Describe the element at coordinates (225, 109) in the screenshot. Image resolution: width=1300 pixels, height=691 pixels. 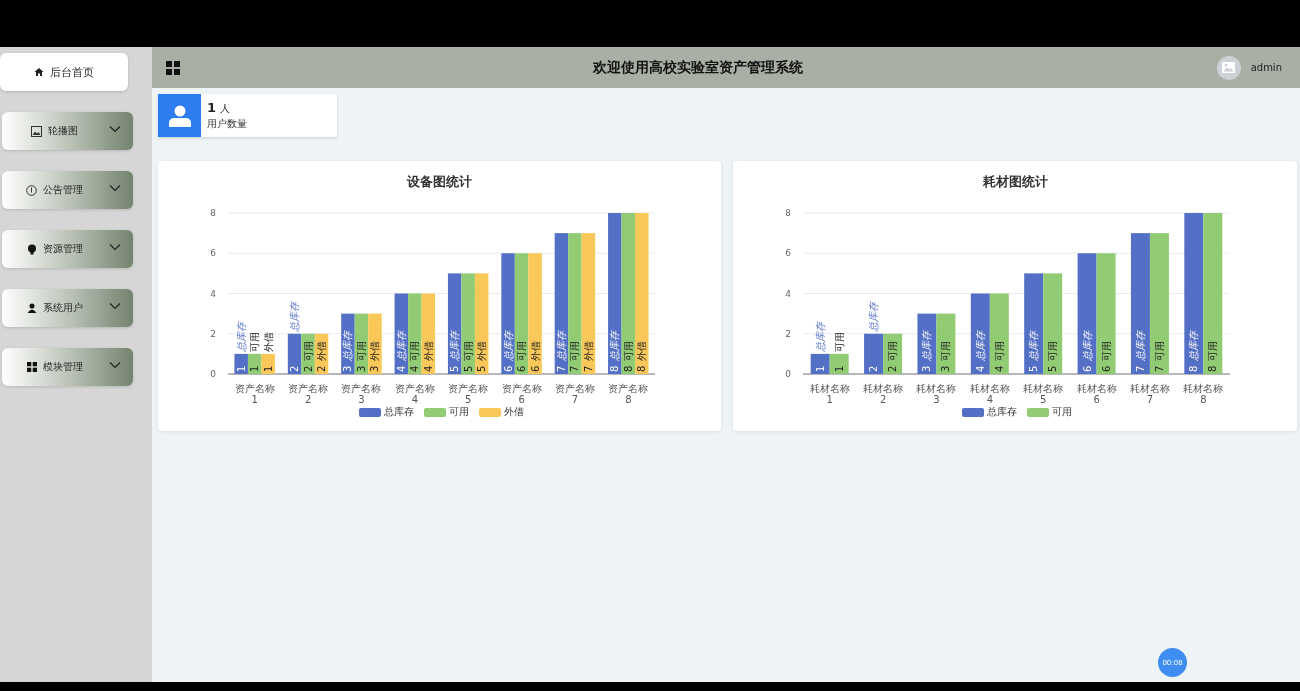
I see `stat-unit: 人` at that location.